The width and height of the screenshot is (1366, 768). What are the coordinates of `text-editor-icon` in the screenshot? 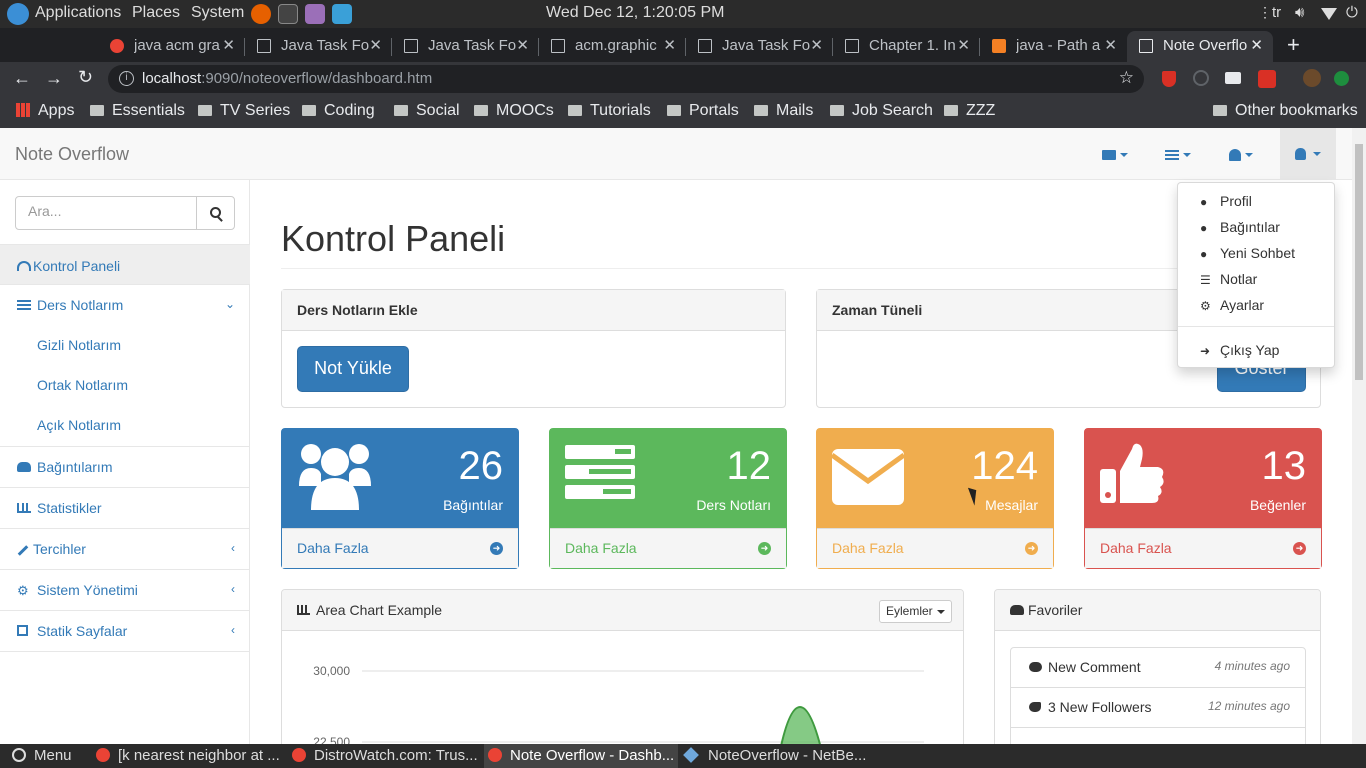 It's located at (315, 14).